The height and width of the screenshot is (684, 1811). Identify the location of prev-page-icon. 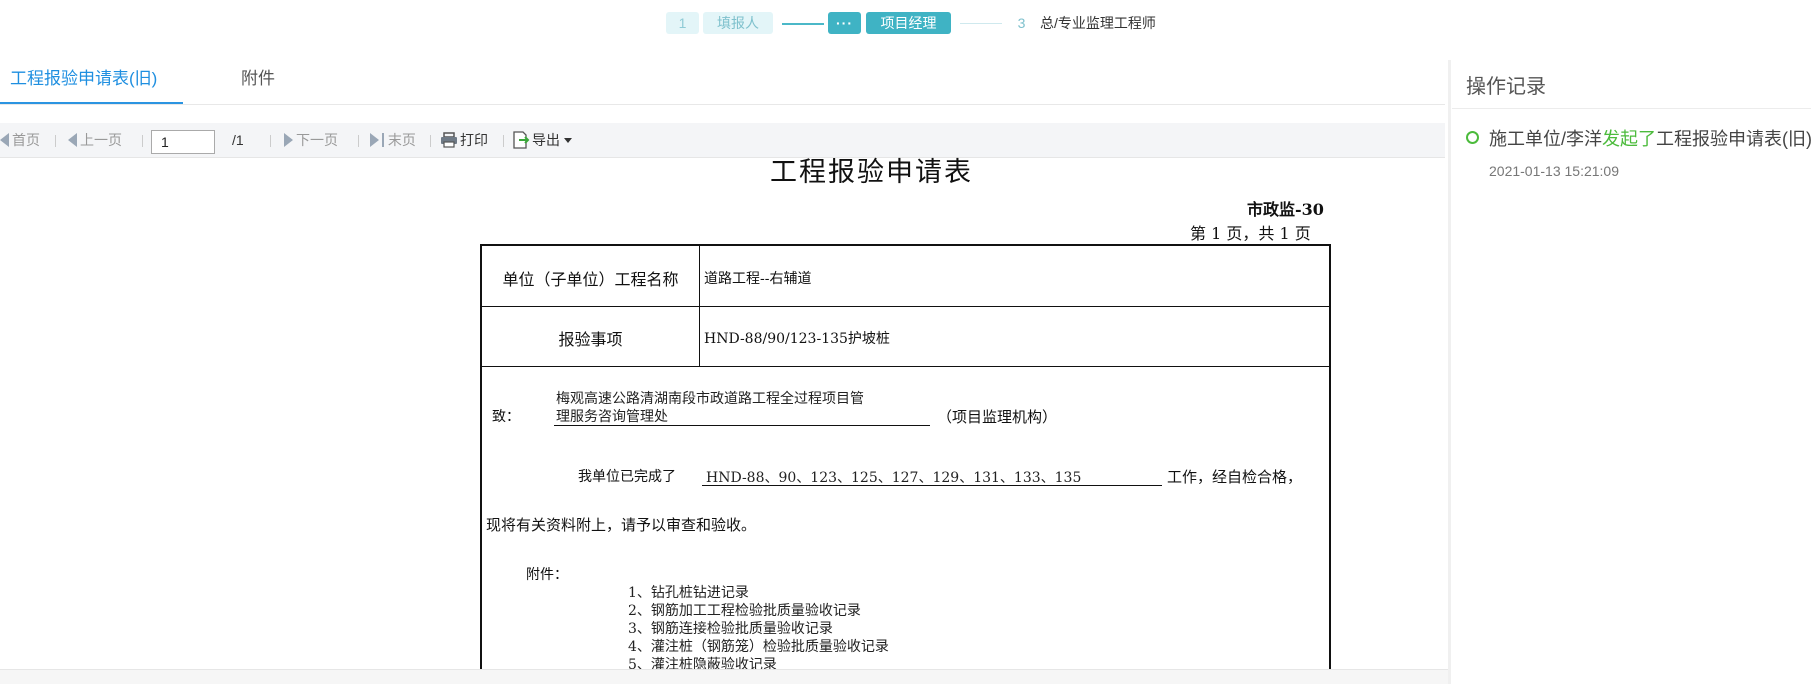
(72, 140).